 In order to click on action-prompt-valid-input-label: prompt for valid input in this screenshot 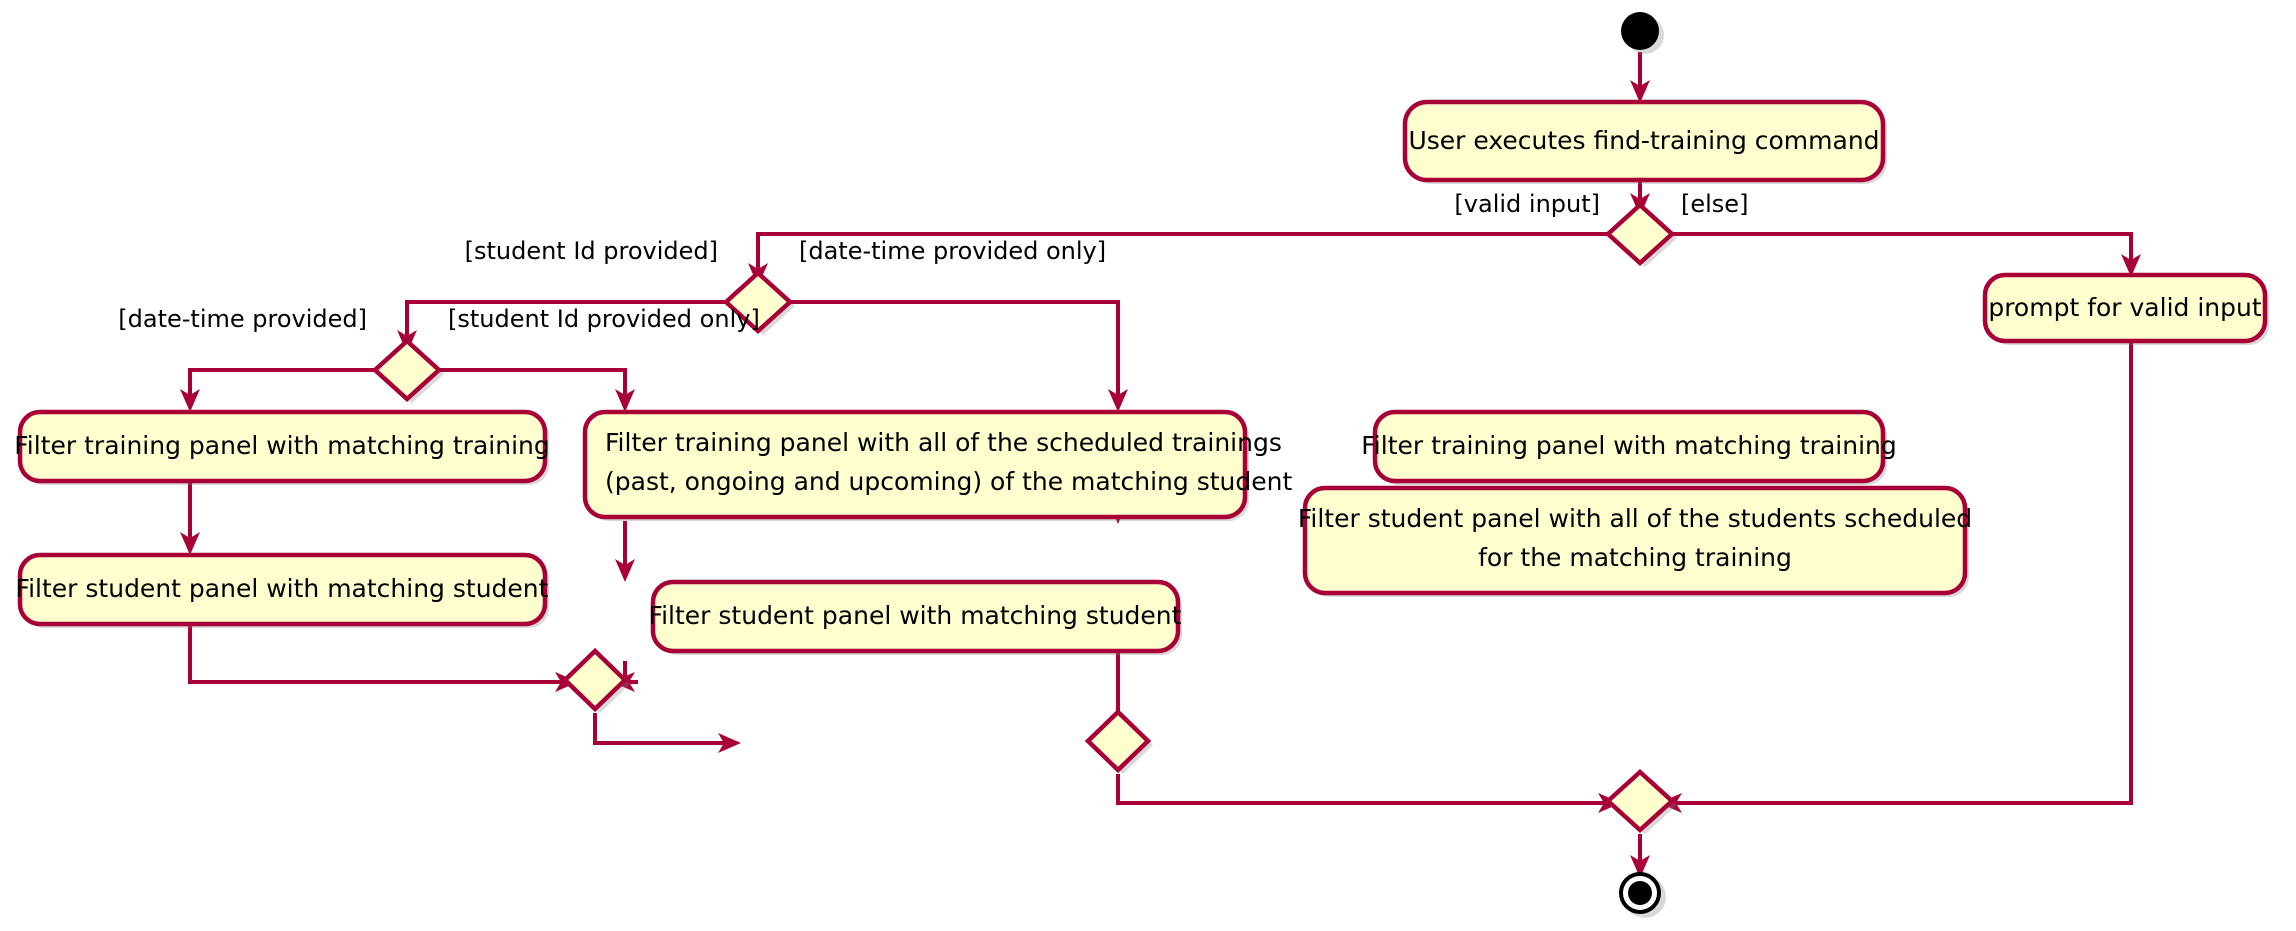, I will do `click(2125, 307)`.